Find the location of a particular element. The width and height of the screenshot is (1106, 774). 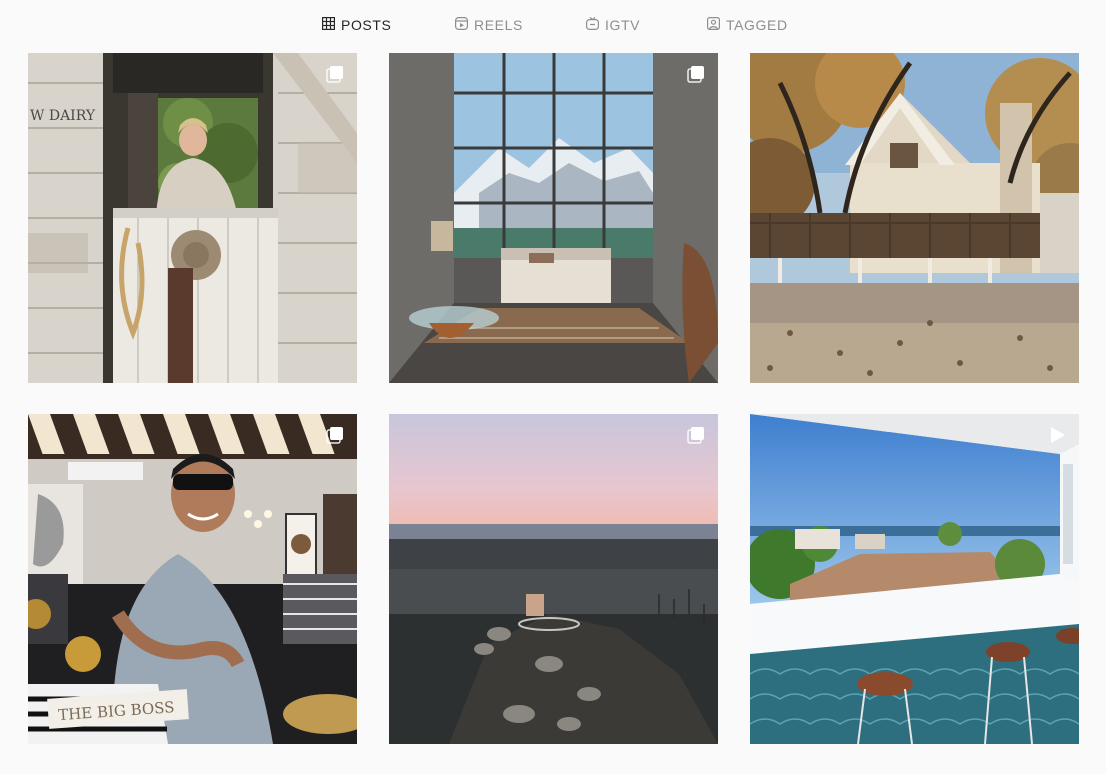

tab-tagged: TAGGED is located at coordinates (747, 25).